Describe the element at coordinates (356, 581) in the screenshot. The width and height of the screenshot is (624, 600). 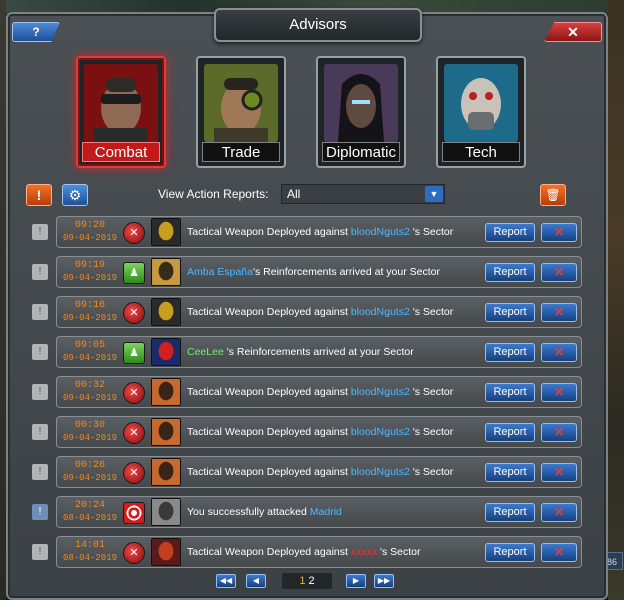
I see `next-page-button: ▶` at that location.